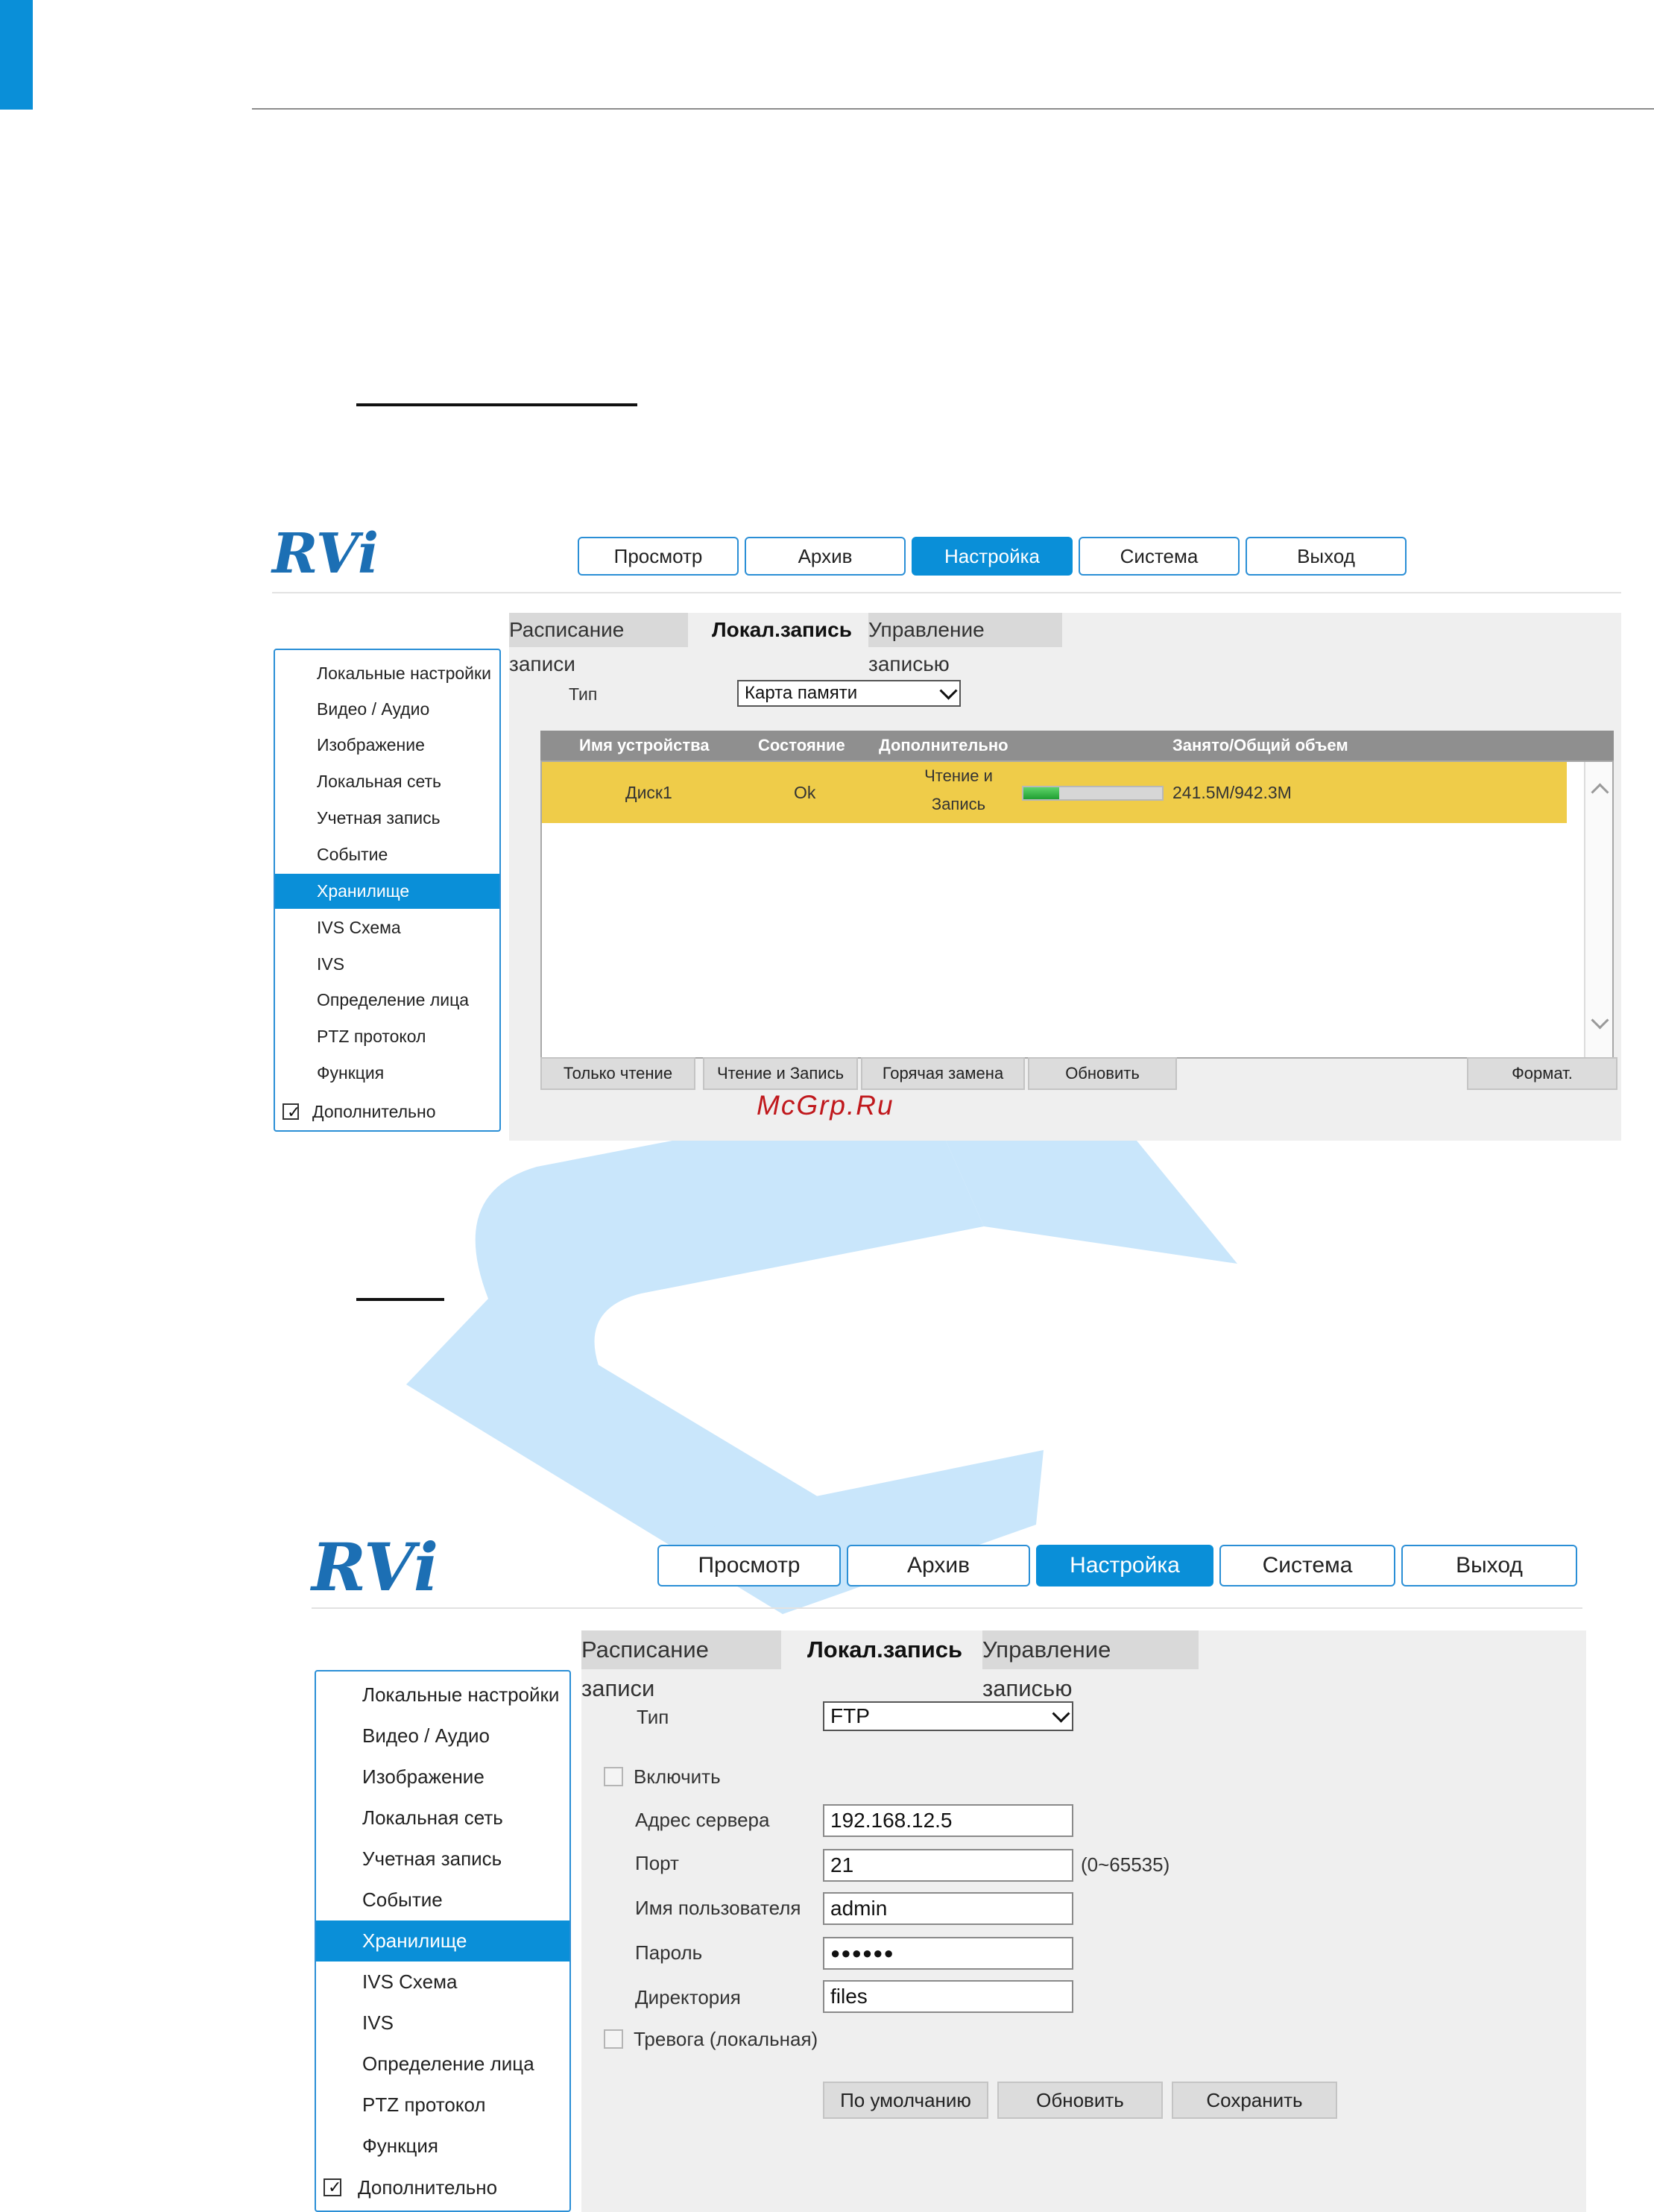 This screenshot has width=1654, height=2212. Describe the element at coordinates (801, 745) in the screenshot. I see `col-status: Состояние` at that location.